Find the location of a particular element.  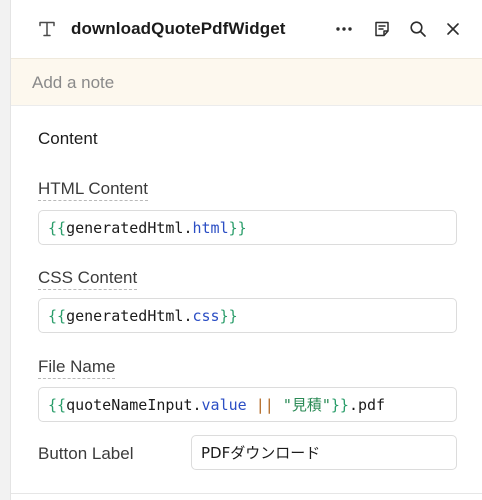

css-content-field: {{ generatedHtml. css }} is located at coordinates (247, 315).